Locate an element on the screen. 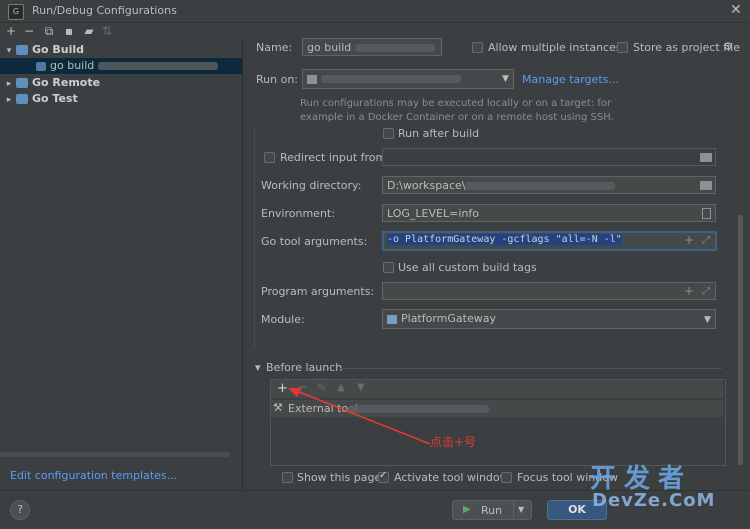 The height and width of the screenshot is (529, 750). copy-icon: ⧉ is located at coordinates (49, 31).